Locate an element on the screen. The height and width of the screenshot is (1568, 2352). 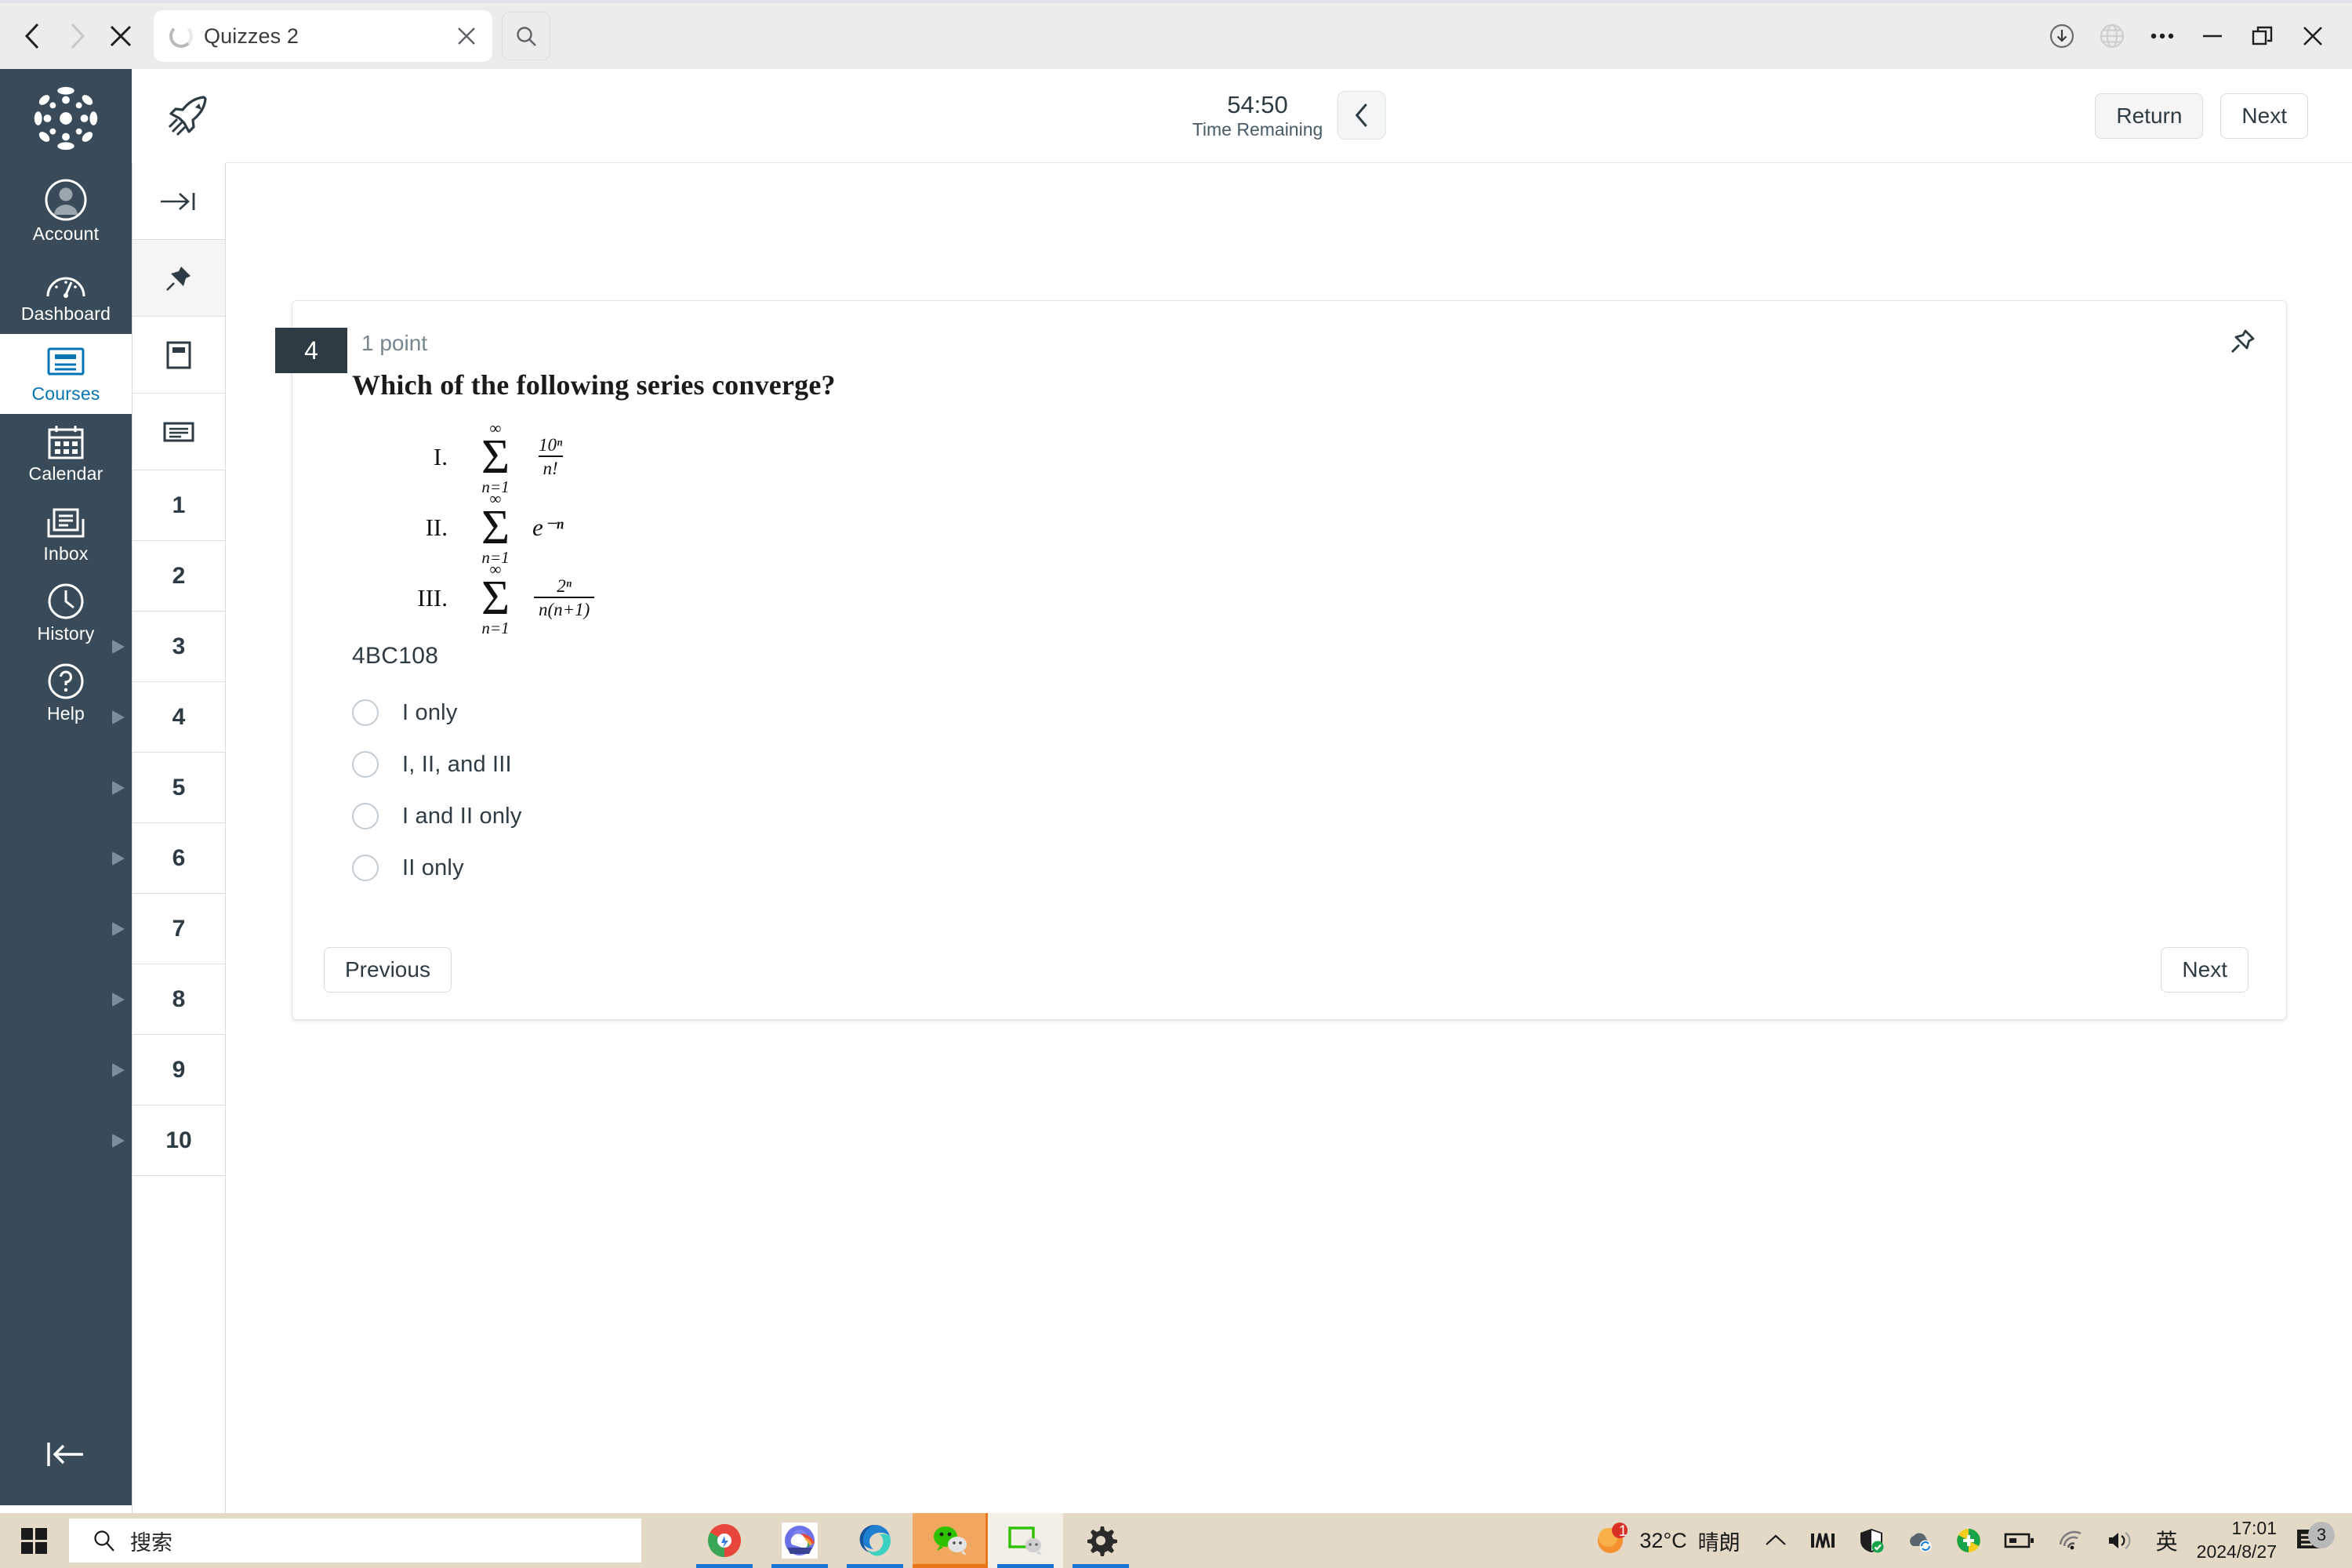
math-roman-label: II. is located at coordinates (436, 527).